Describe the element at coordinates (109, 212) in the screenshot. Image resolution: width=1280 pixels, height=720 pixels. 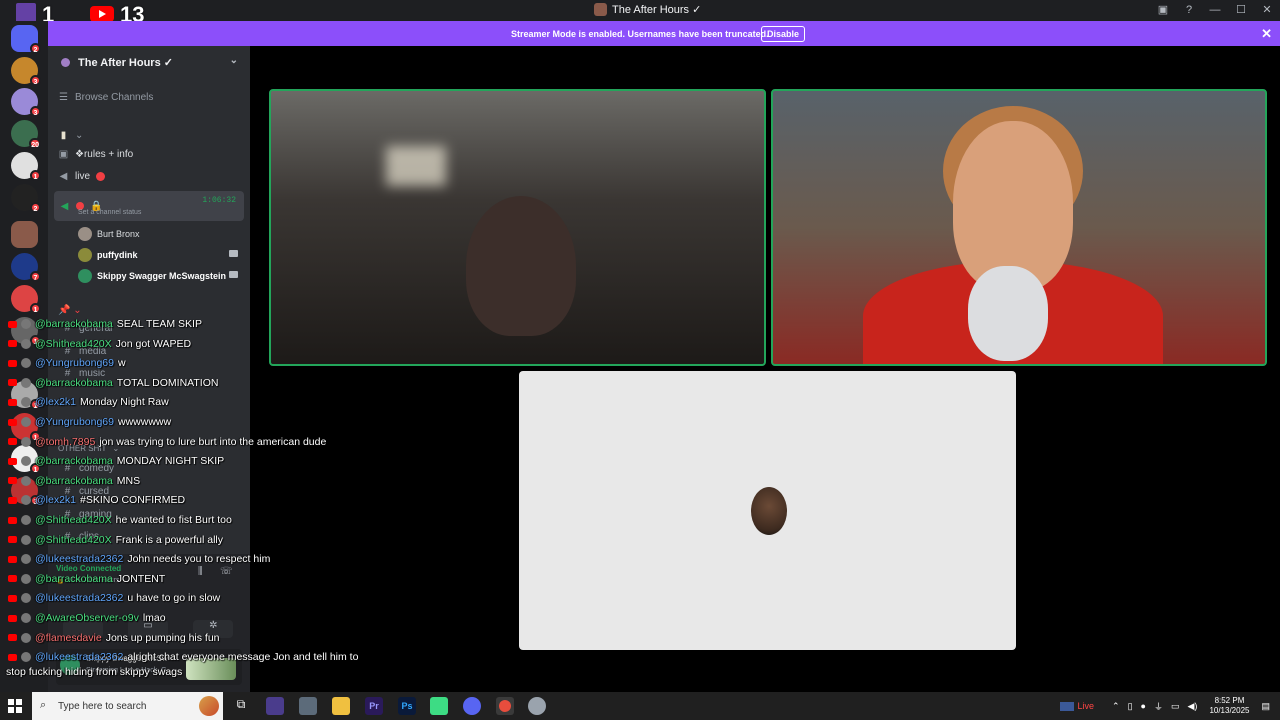
I see `set-channel-status: Set a channel status` at that location.